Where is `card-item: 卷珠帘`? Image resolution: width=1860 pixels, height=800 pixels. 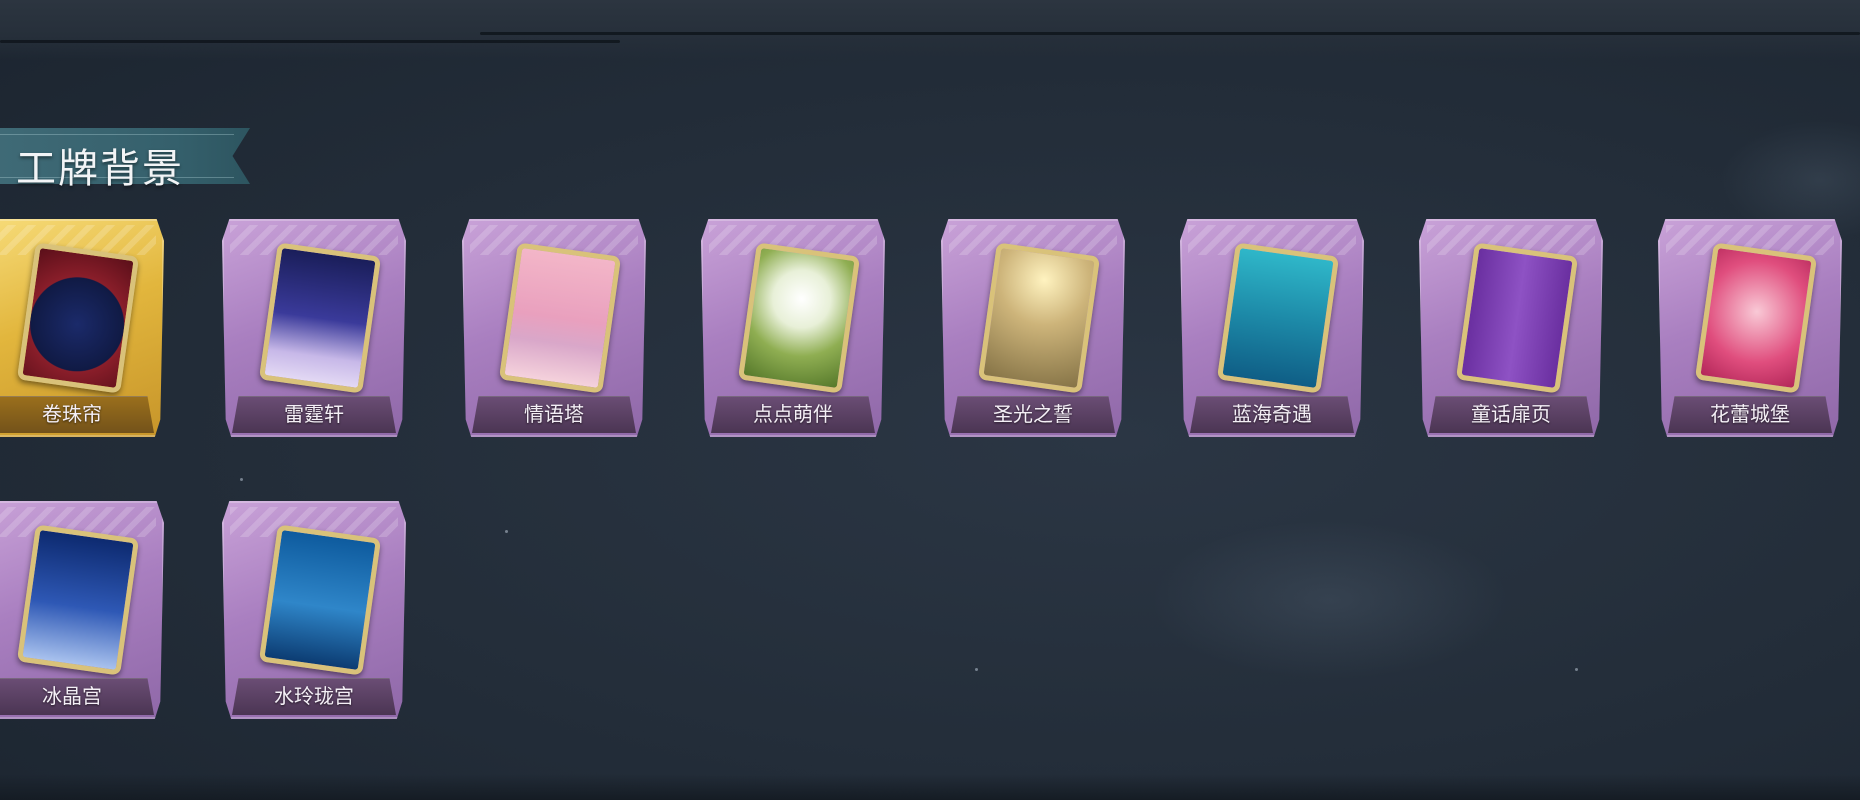 card-item: 卷珠帘 is located at coordinates (82, 328).